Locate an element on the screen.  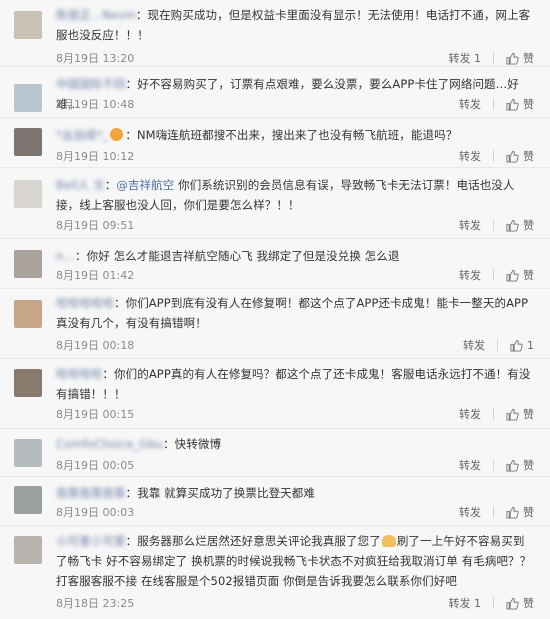
like-count: 1 is located at coordinates (530, 345).